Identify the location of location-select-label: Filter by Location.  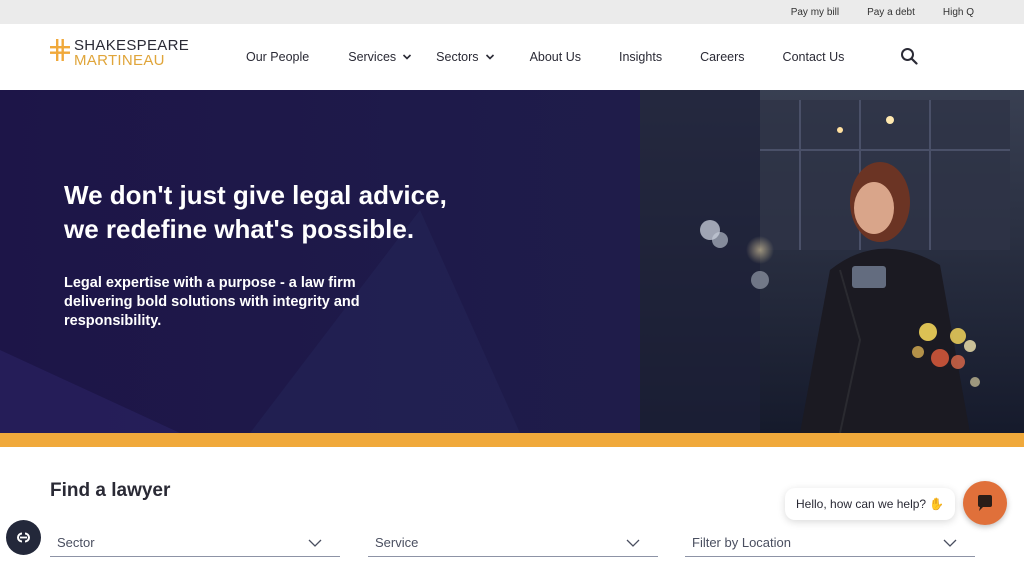
(741, 542).